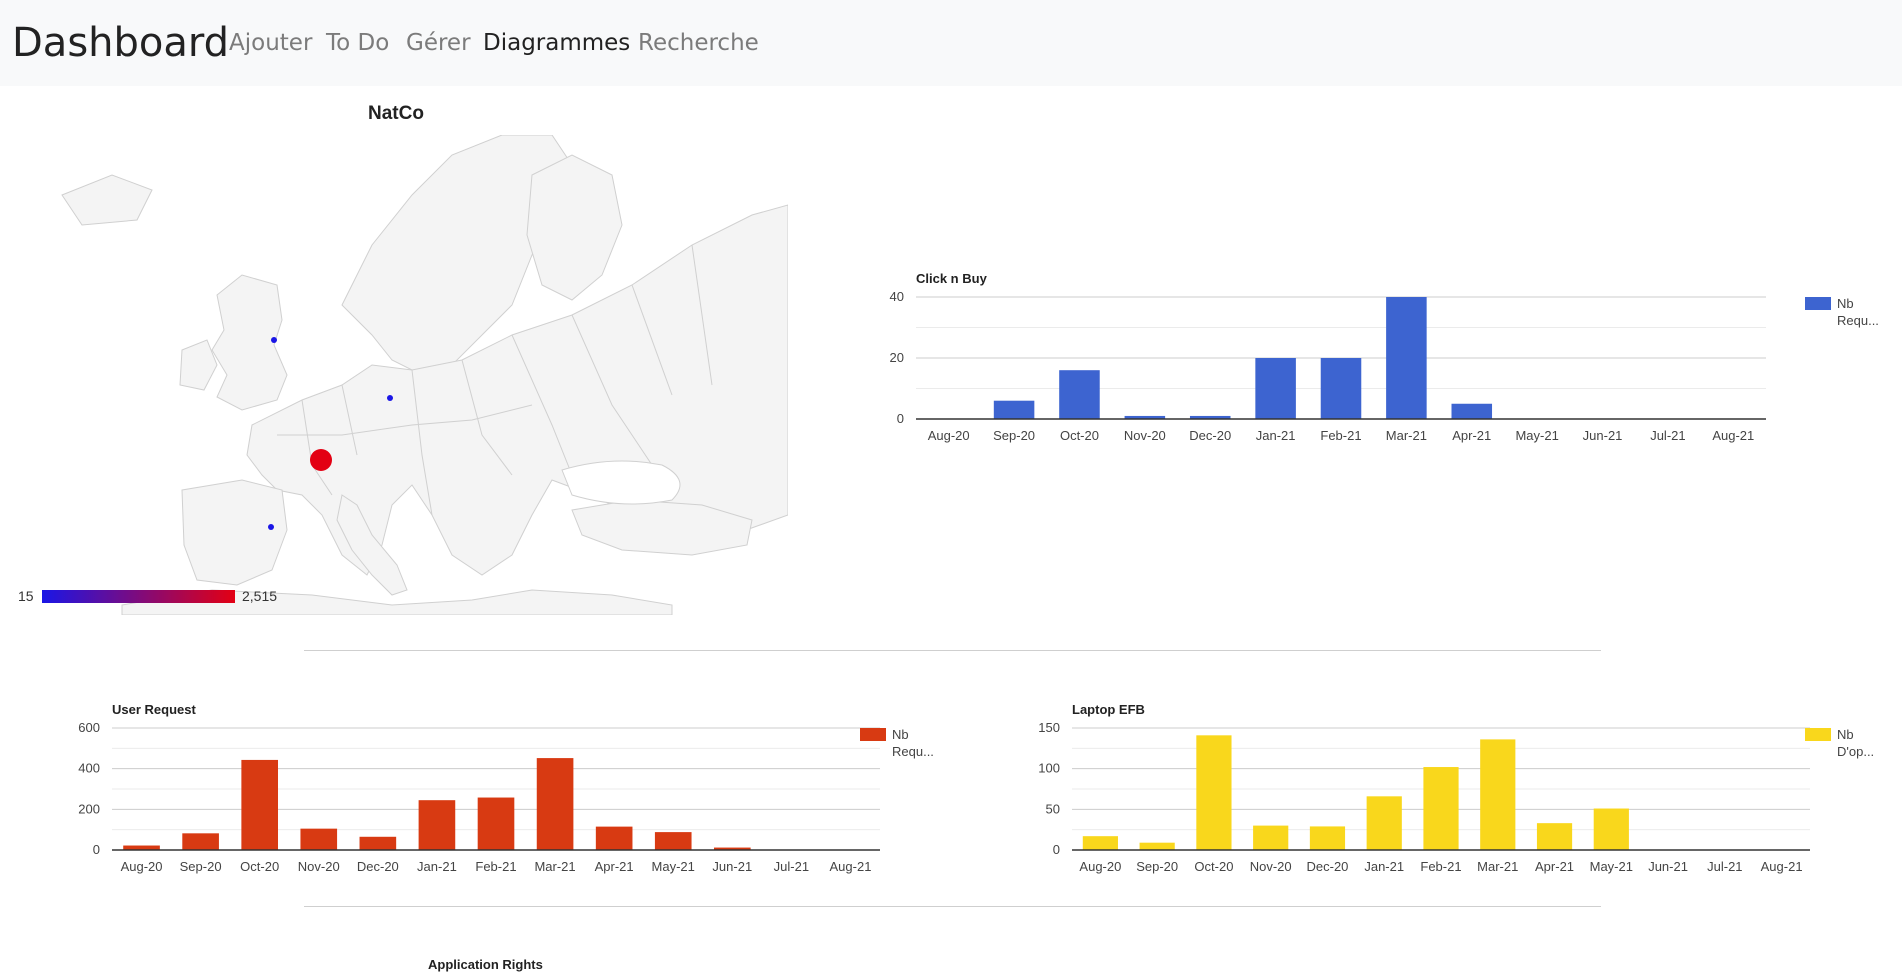 This screenshot has width=1902, height=972. What do you see at coordinates (321, 460) in the screenshot?
I see `map-marker-france` at bounding box center [321, 460].